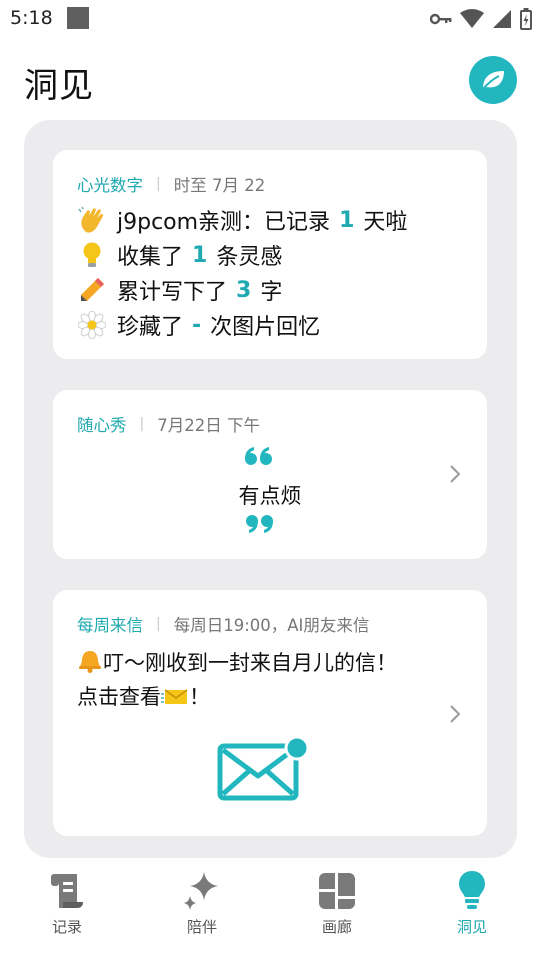 The height and width of the screenshot is (960, 540). Describe the element at coordinates (271, 625) in the screenshot. I see `letter-card-schedule: 每周日19:00，AI朋友来信` at that location.